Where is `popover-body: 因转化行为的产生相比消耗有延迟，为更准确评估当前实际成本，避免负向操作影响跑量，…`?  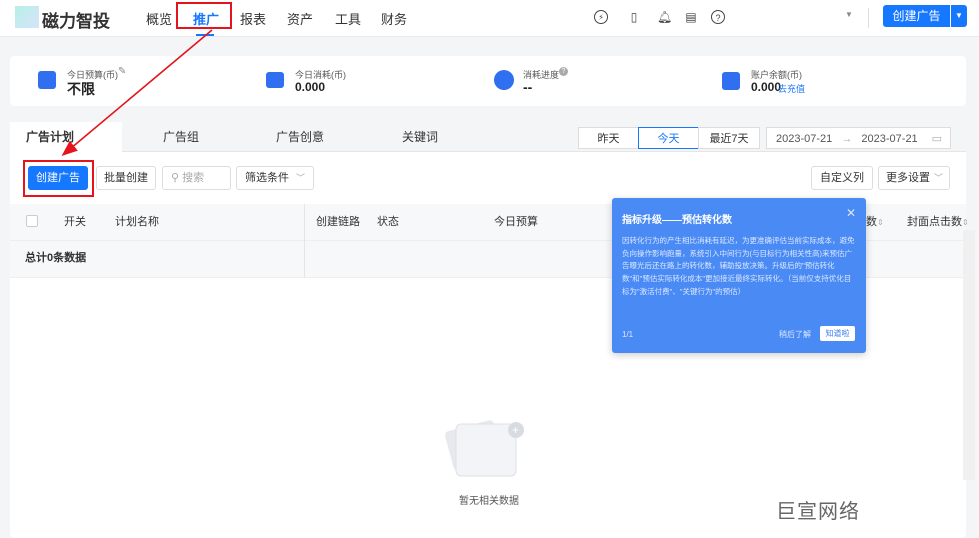
popover-body: 因转化行为的产生相比消耗有延迟，为更准确评估当前实际成本，避免负向操作影响跑量，… is located at coordinates (738, 266).